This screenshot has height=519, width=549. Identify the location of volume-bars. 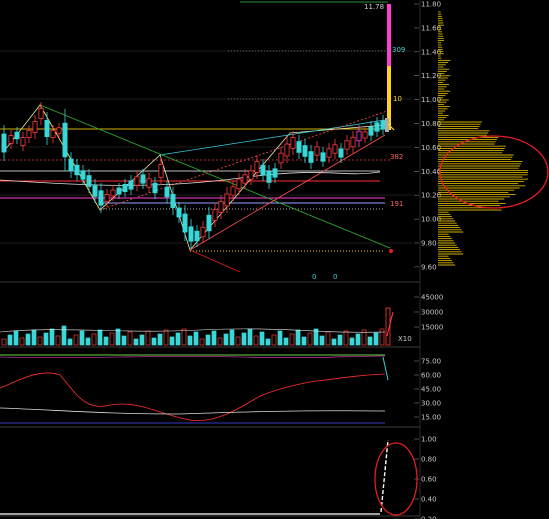
(196, 326).